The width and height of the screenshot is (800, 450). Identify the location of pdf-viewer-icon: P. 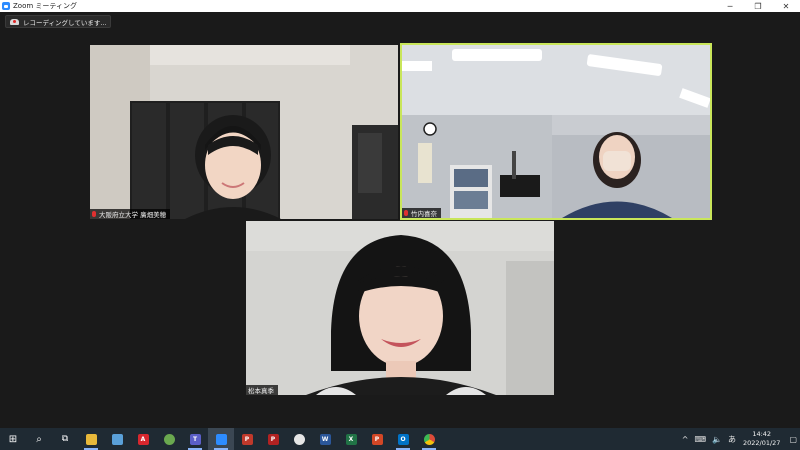
(273, 439).